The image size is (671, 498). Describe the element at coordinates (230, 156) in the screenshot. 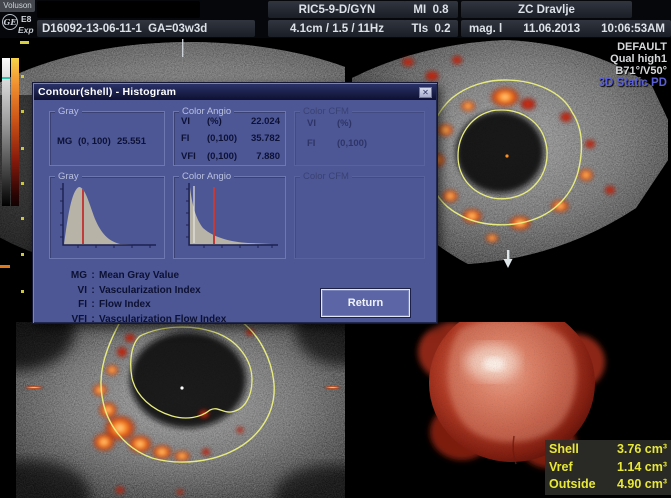

I see `value-row-vfi: VFI (0,100) 7.880` at that location.